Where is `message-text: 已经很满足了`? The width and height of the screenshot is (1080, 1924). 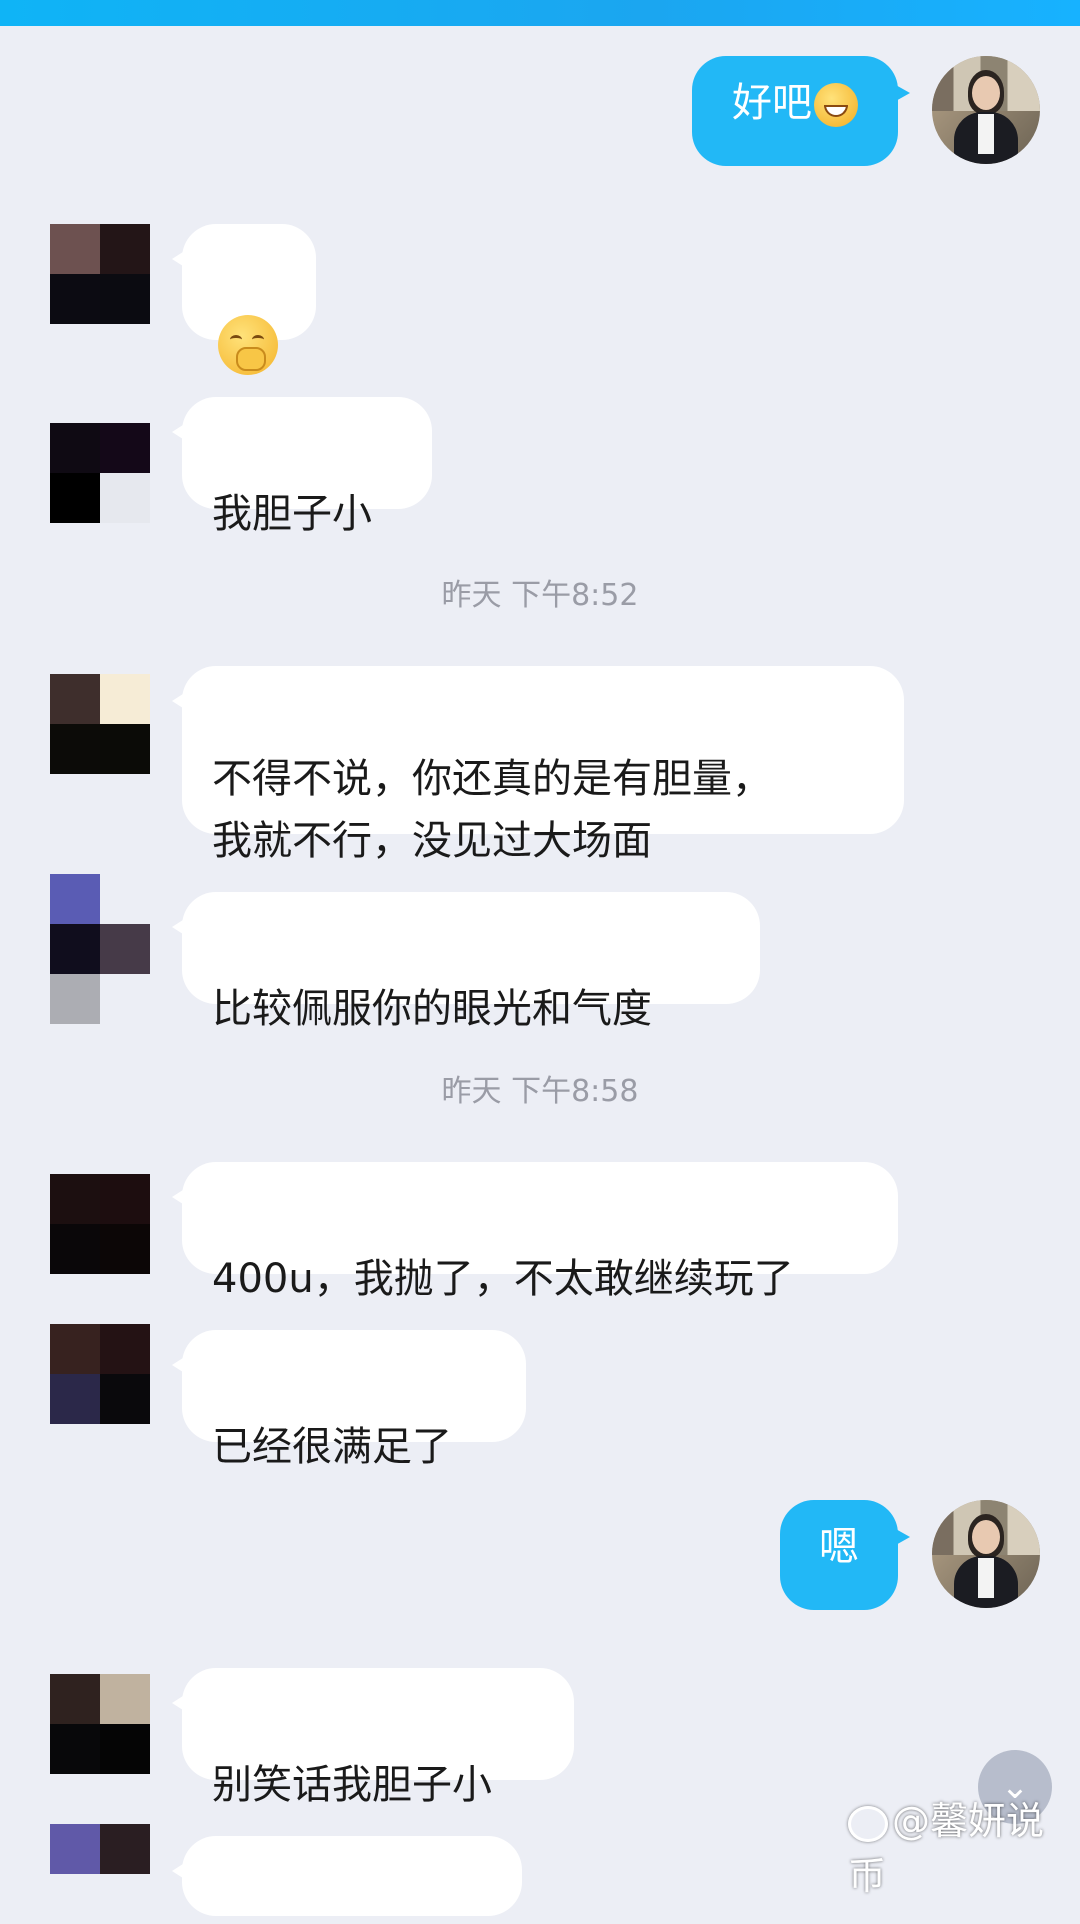
message-text: 已经很满足了 is located at coordinates (332, 1447).